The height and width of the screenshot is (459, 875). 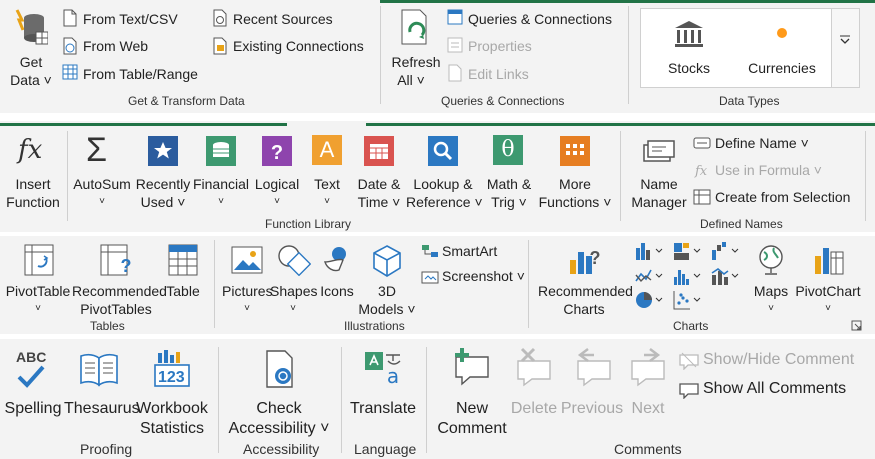 What do you see at coordinates (383, 408) in the screenshot?
I see `translate-label: Translate` at bounding box center [383, 408].